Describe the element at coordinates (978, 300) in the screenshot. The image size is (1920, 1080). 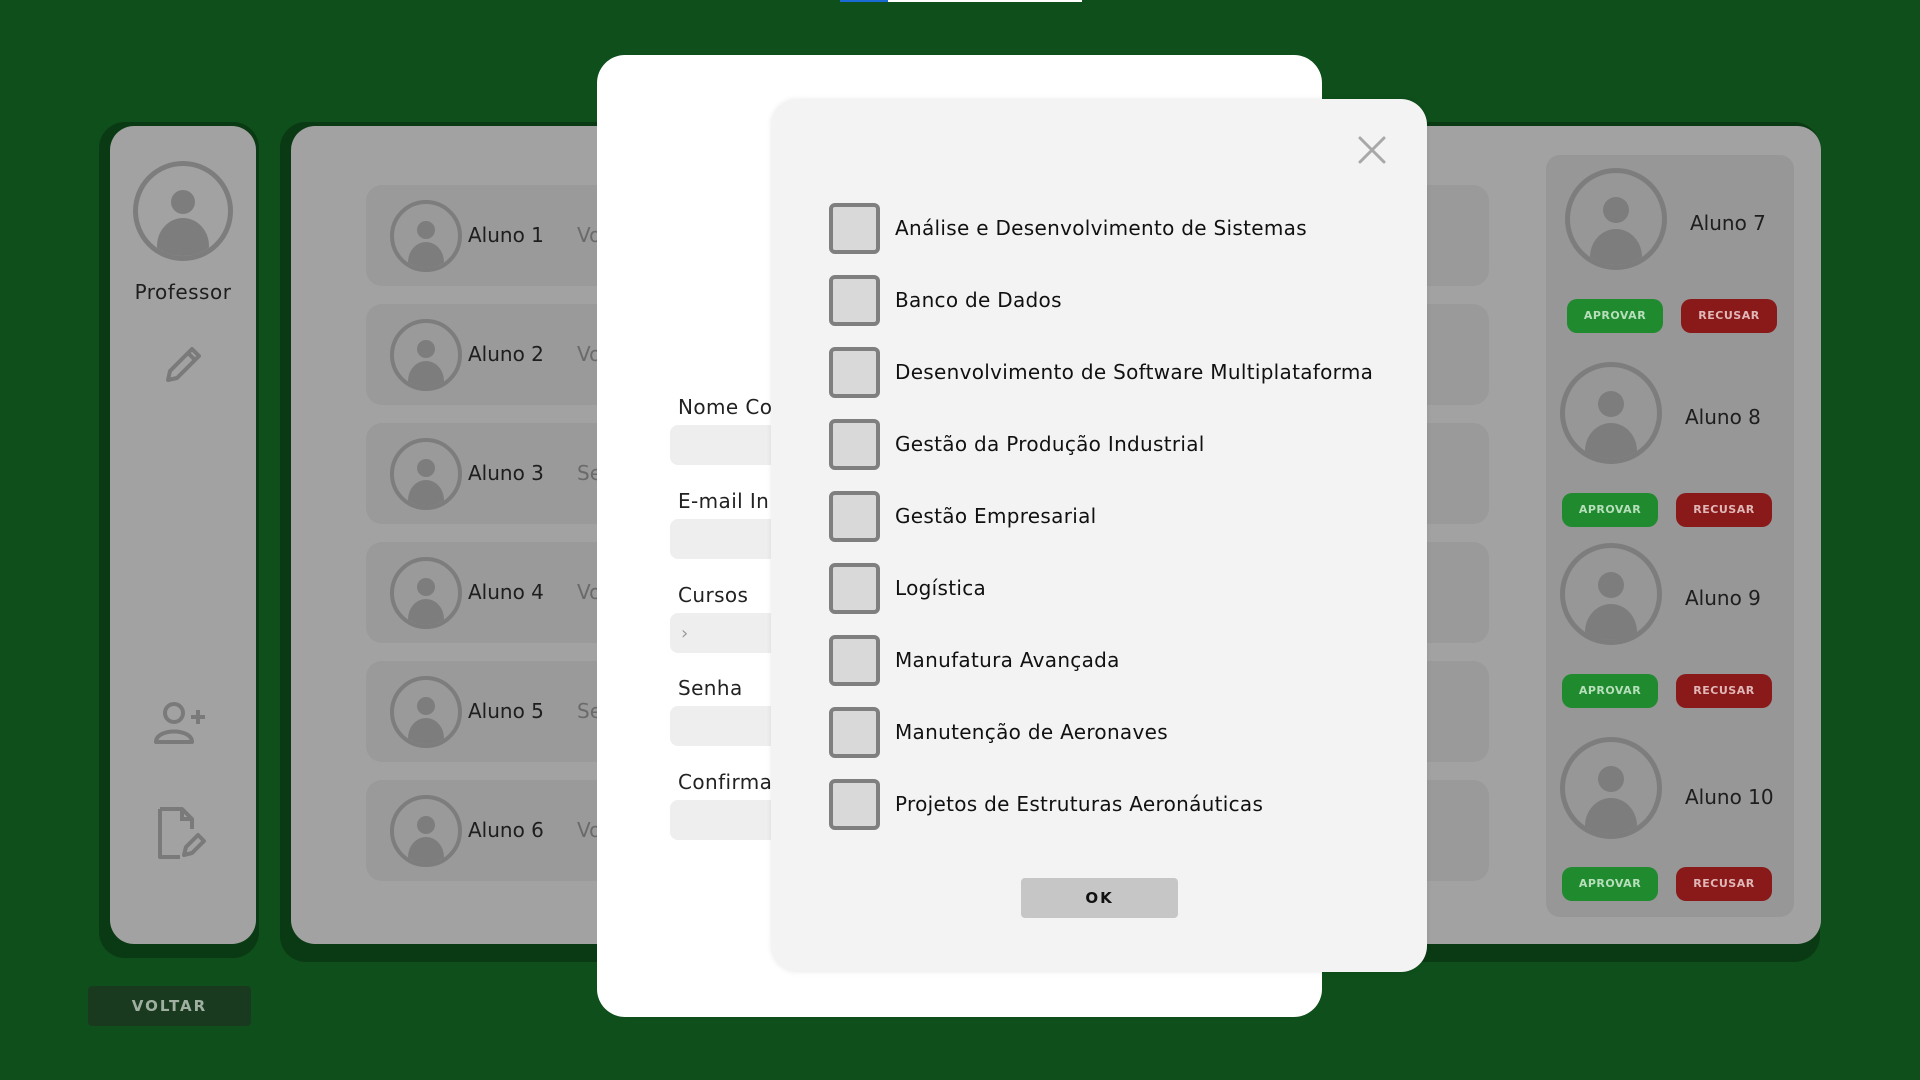
I see `course-label: Banco de Dados` at that location.